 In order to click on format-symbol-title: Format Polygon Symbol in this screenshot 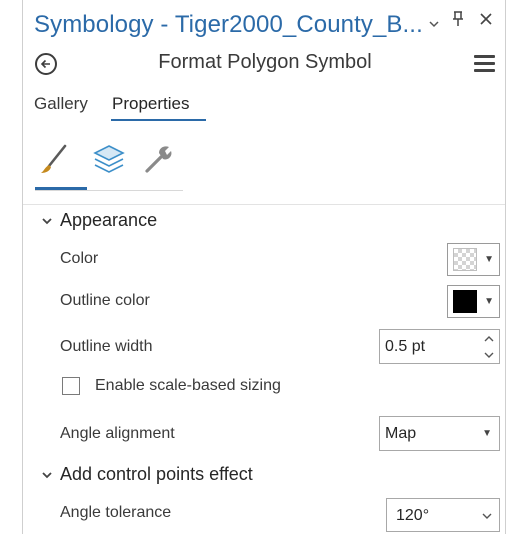, I will do `click(265, 62)`.